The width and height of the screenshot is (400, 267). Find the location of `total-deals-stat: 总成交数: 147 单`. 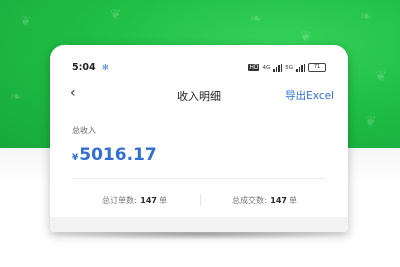

total-deals-stat: 总成交数: 147 单 is located at coordinates (264, 200).